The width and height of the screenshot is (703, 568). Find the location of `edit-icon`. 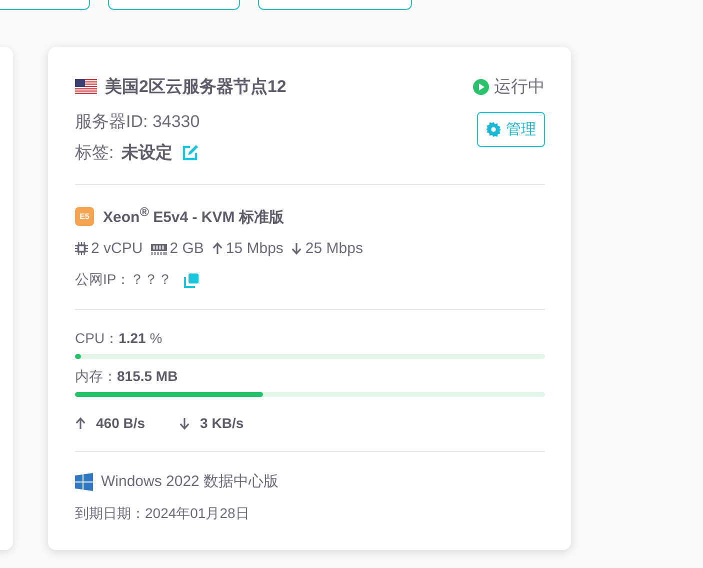

edit-icon is located at coordinates (189, 153).